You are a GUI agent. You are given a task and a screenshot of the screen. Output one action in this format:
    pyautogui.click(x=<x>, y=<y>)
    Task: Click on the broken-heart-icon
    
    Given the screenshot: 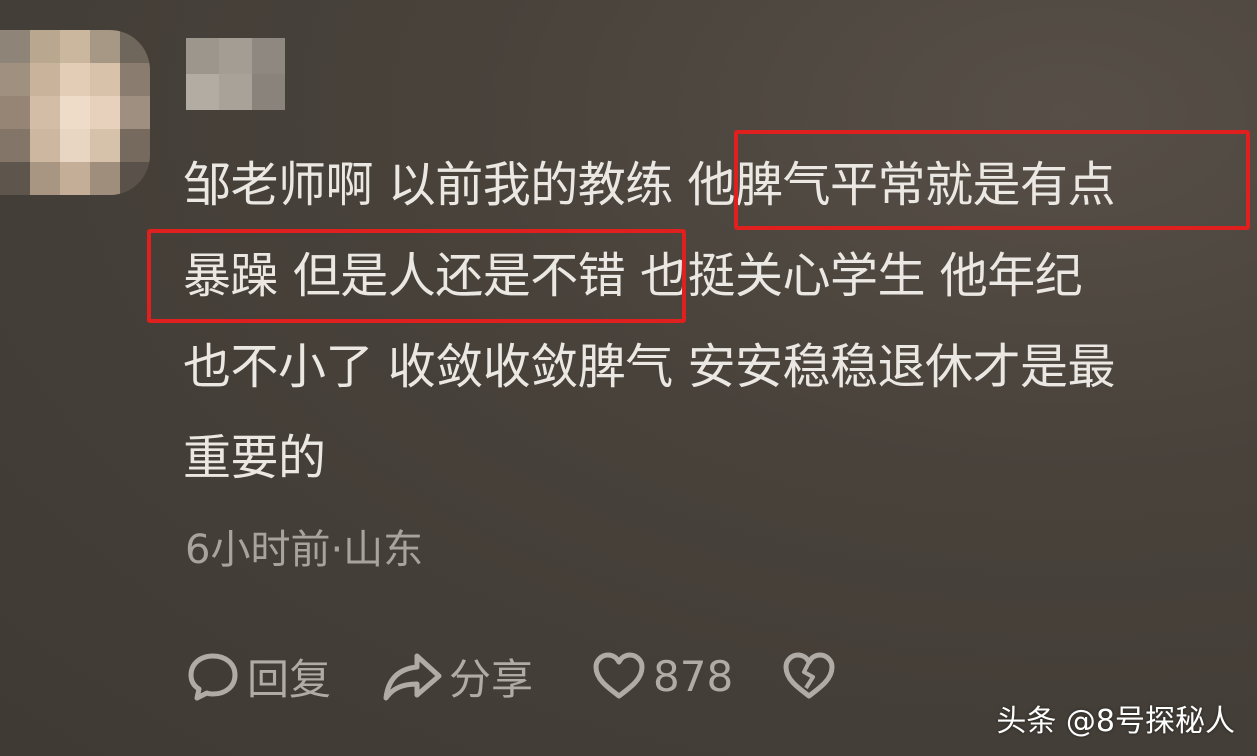 What is the action you would take?
    pyautogui.click(x=809, y=676)
    